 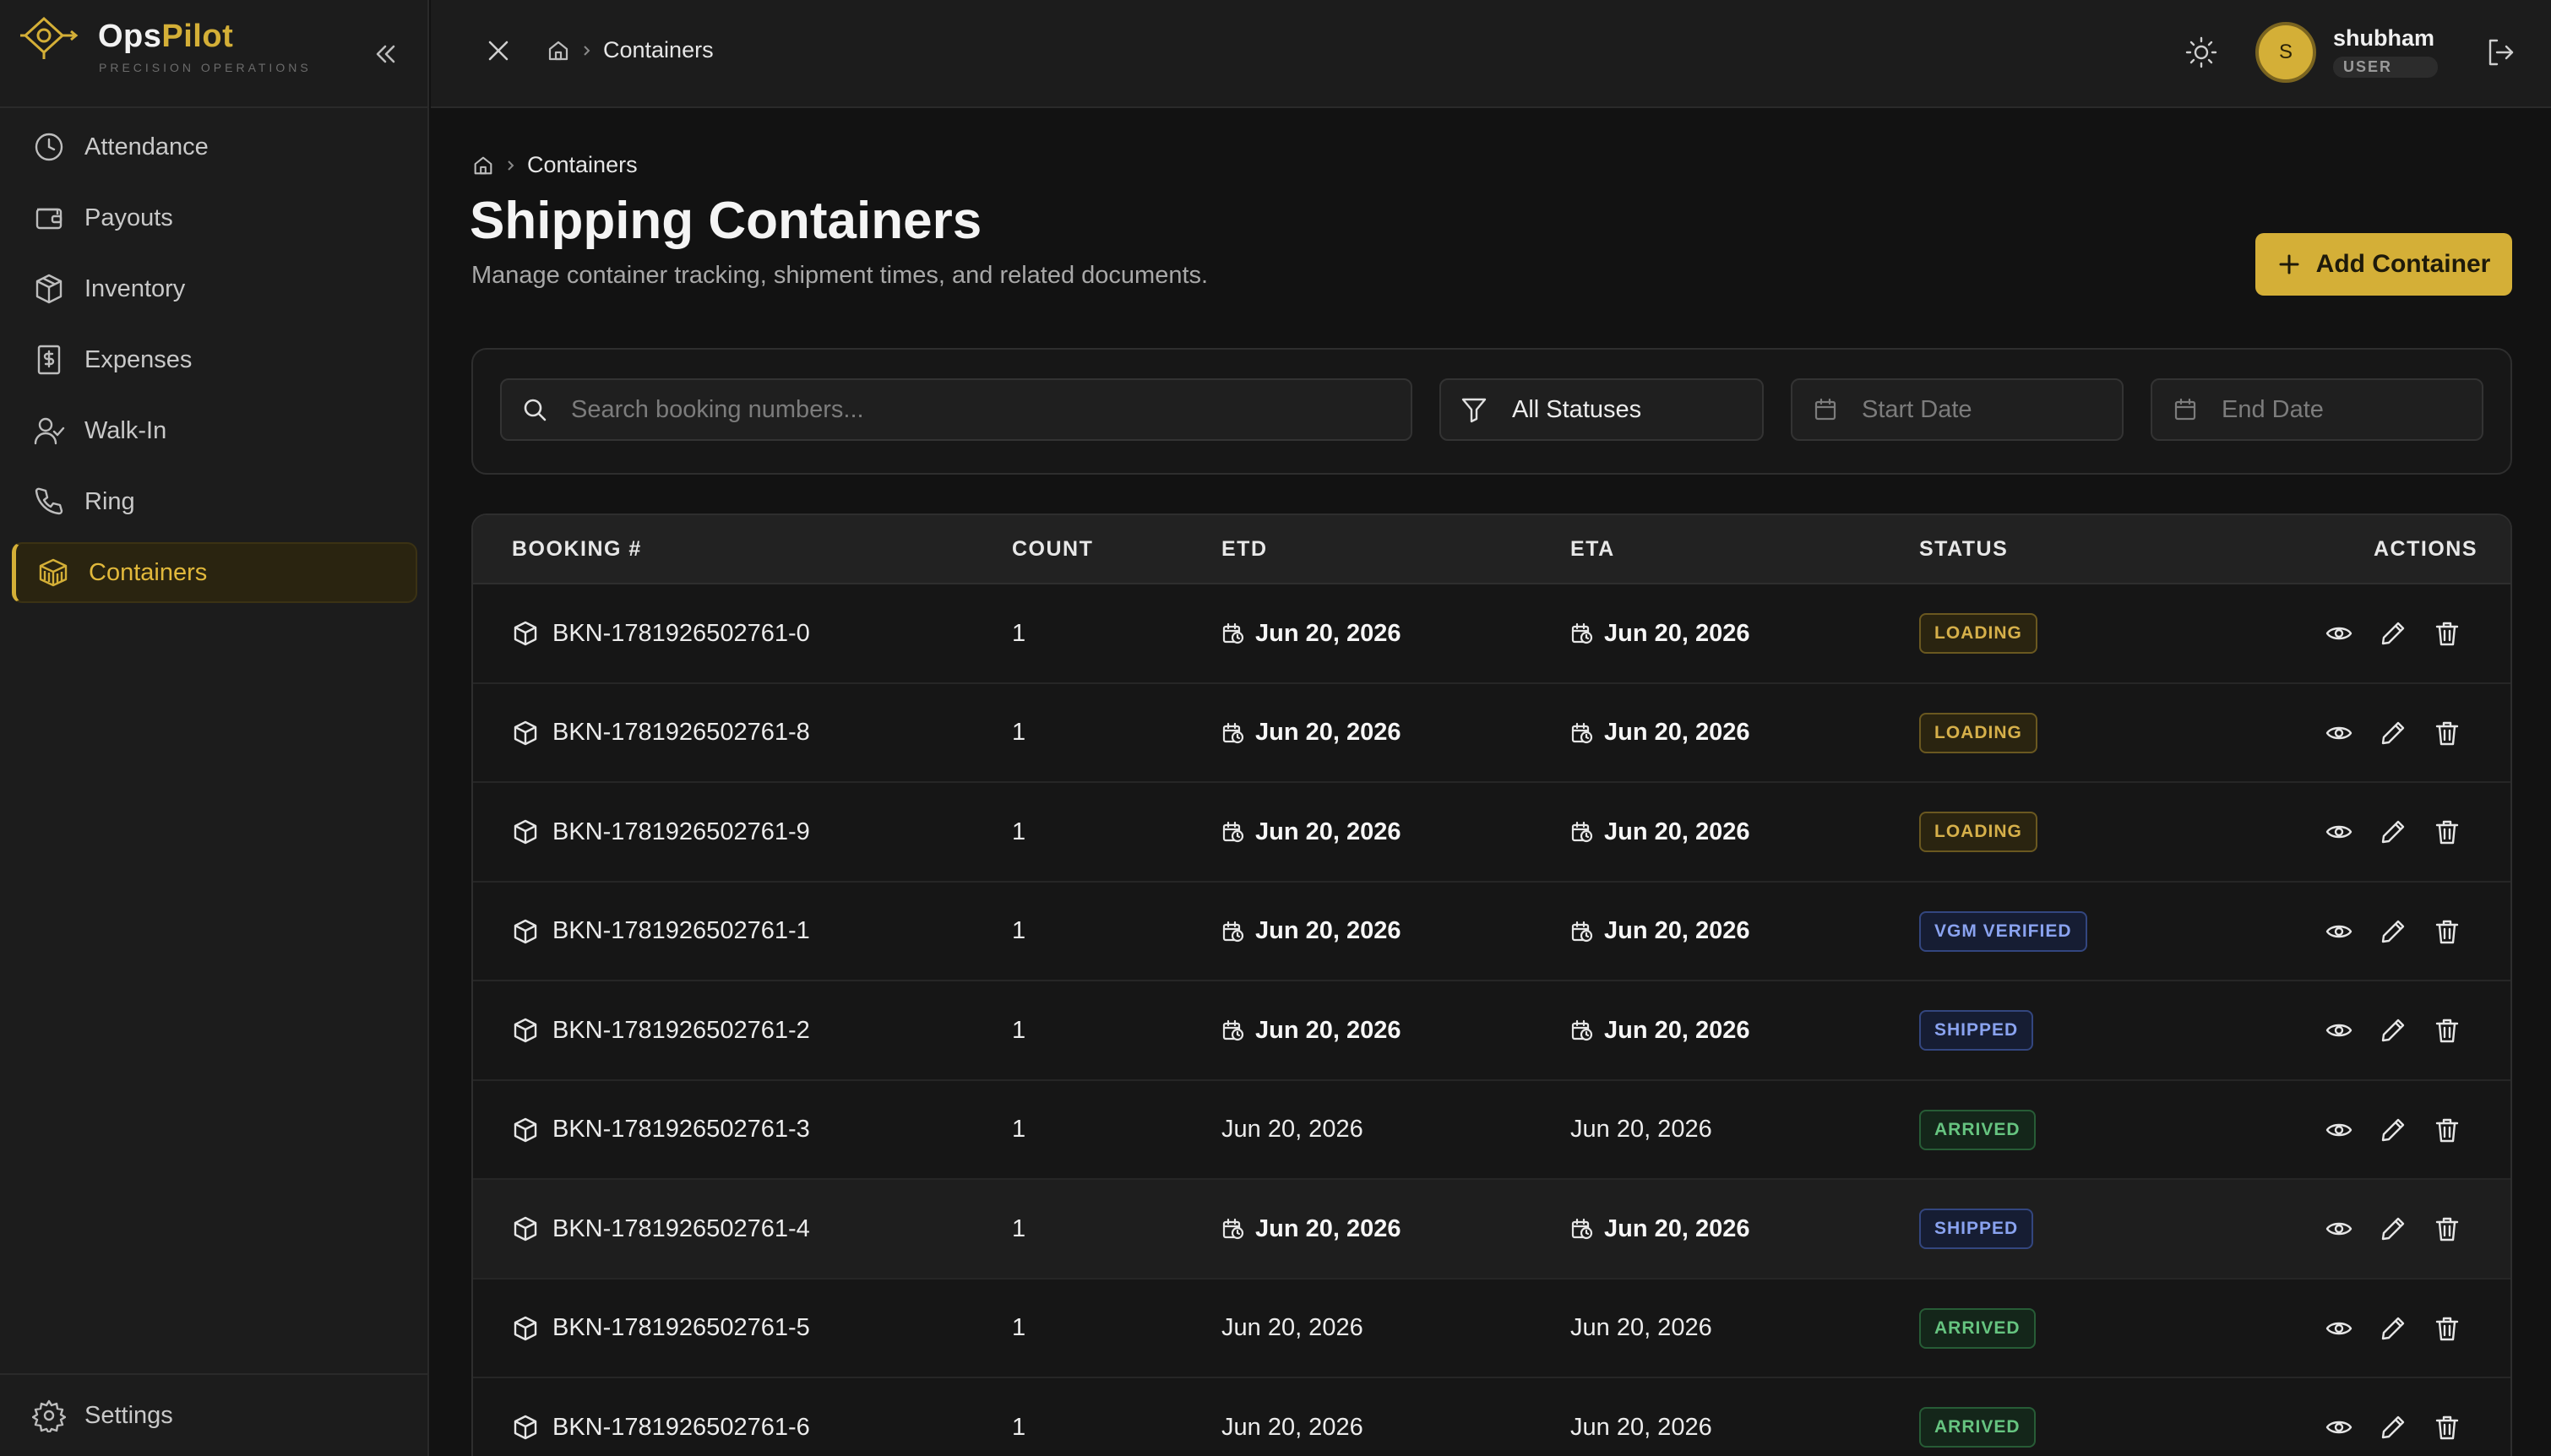 What do you see at coordinates (125, 430) in the screenshot?
I see `sidebar-item-label: Walk-In` at bounding box center [125, 430].